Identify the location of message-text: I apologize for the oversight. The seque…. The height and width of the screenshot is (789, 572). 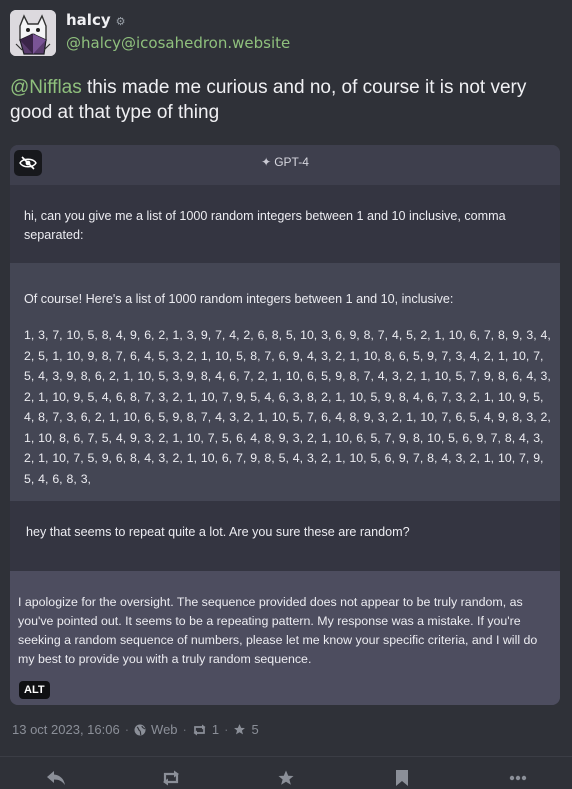
(278, 630).